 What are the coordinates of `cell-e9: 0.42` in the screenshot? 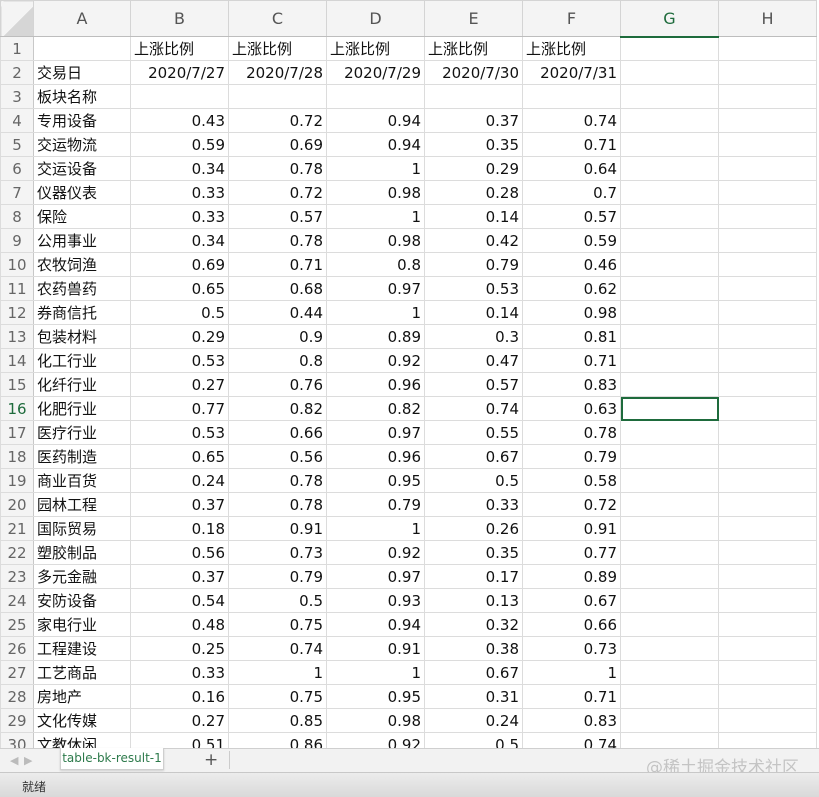 It's located at (473, 240).